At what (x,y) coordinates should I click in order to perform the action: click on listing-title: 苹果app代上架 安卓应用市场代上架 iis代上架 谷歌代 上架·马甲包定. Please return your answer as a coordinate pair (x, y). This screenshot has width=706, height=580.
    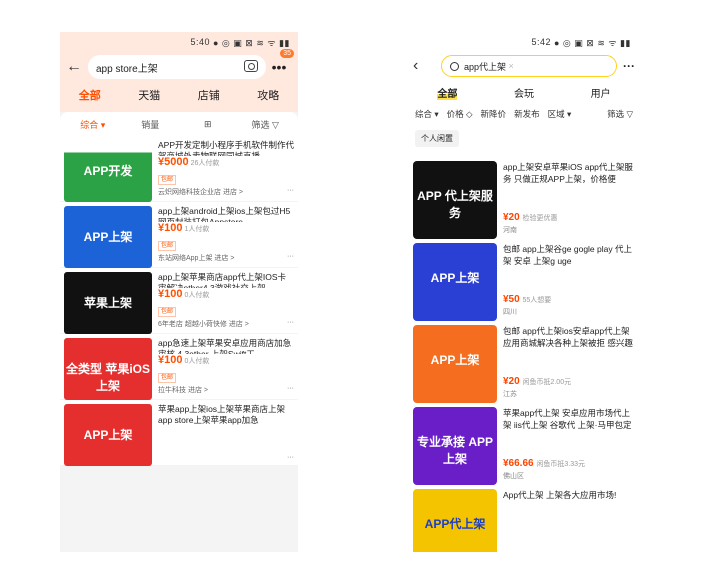
    Looking at the image, I should click on (569, 419).